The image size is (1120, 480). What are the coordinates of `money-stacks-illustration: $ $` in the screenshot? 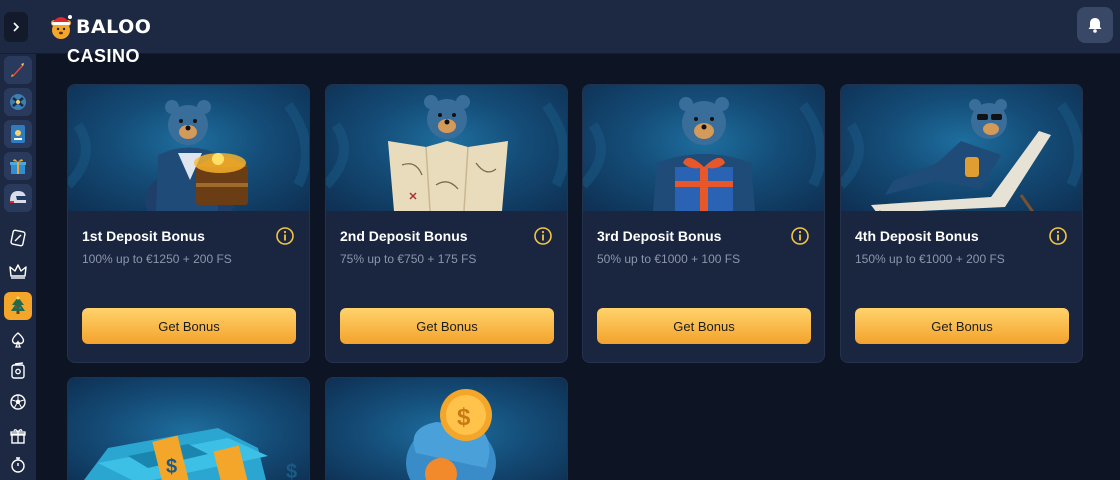 It's located at (190, 454).